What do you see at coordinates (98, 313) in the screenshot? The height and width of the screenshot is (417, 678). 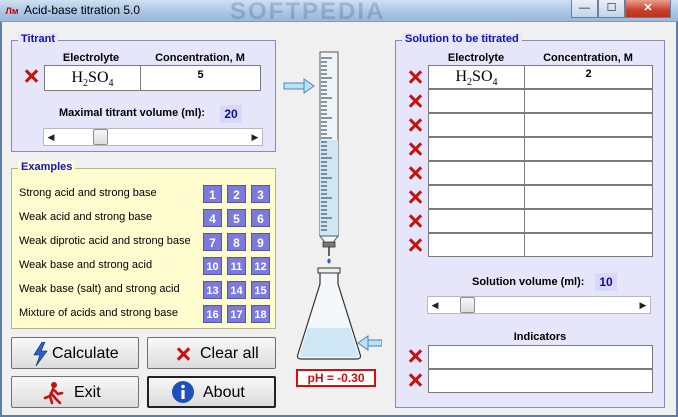 I see `example-label: Mixture of acids and strong base` at bounding box center [98, 313].